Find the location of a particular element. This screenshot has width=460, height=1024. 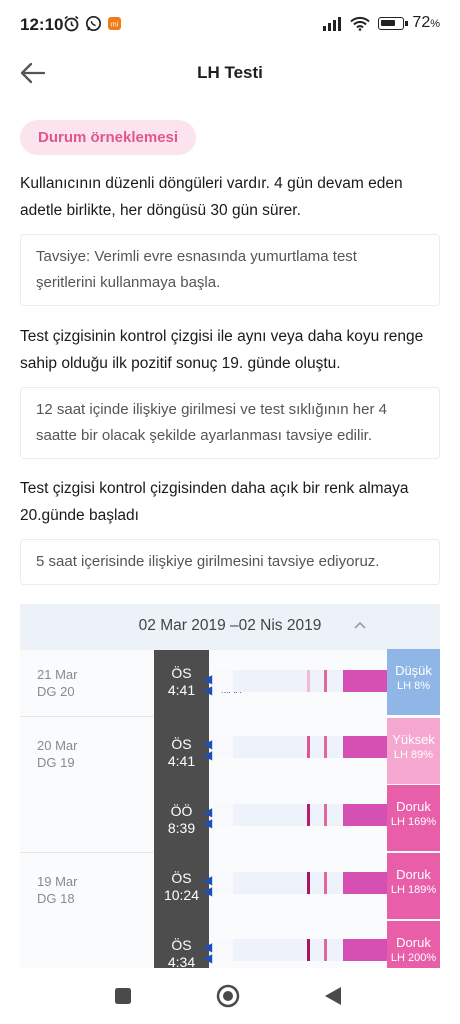

test-time: ÖÖ 8:39 is located at coordinates (181, 819).